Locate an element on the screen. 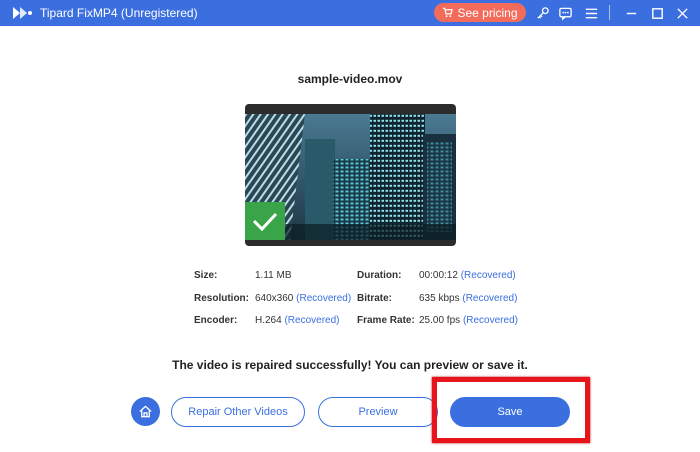 This screenshot has height=452, width=700. encoder-value: H.264 (Recovered) is located at coordinates (297, 320).